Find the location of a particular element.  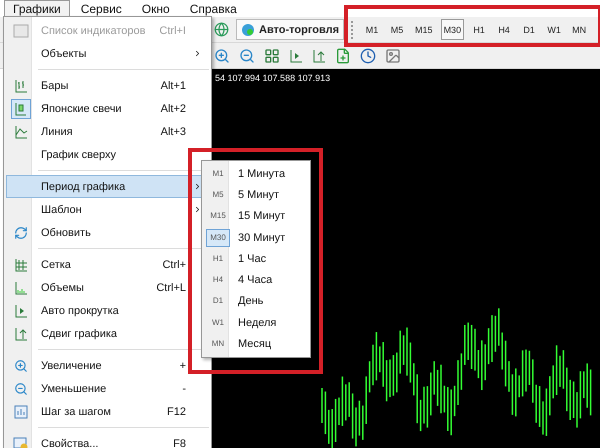

menu-item: Бары Alt+1 is located at coordinates (107, 85).